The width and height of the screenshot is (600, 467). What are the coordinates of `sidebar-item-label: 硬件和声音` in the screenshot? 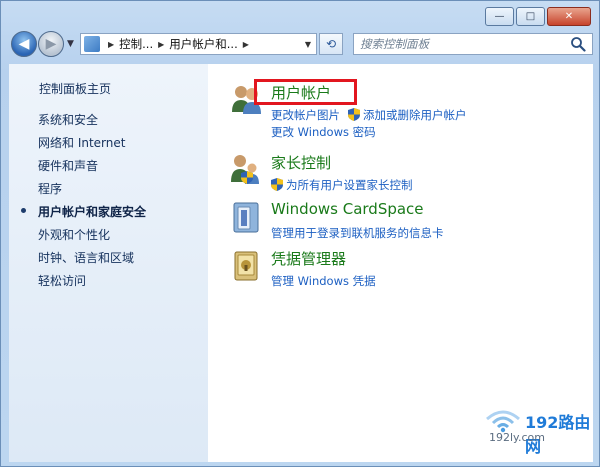 It's located at (68, 166).